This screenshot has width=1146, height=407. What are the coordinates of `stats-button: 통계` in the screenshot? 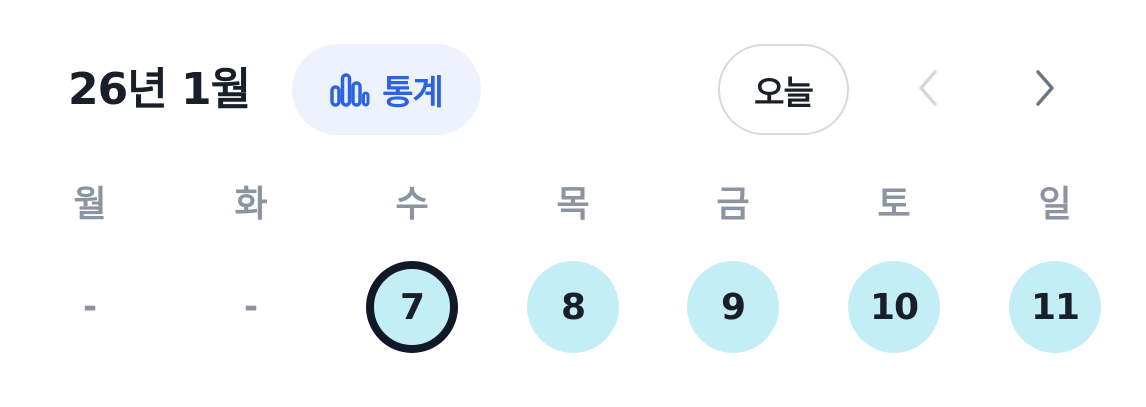 It's located at (386, 89).